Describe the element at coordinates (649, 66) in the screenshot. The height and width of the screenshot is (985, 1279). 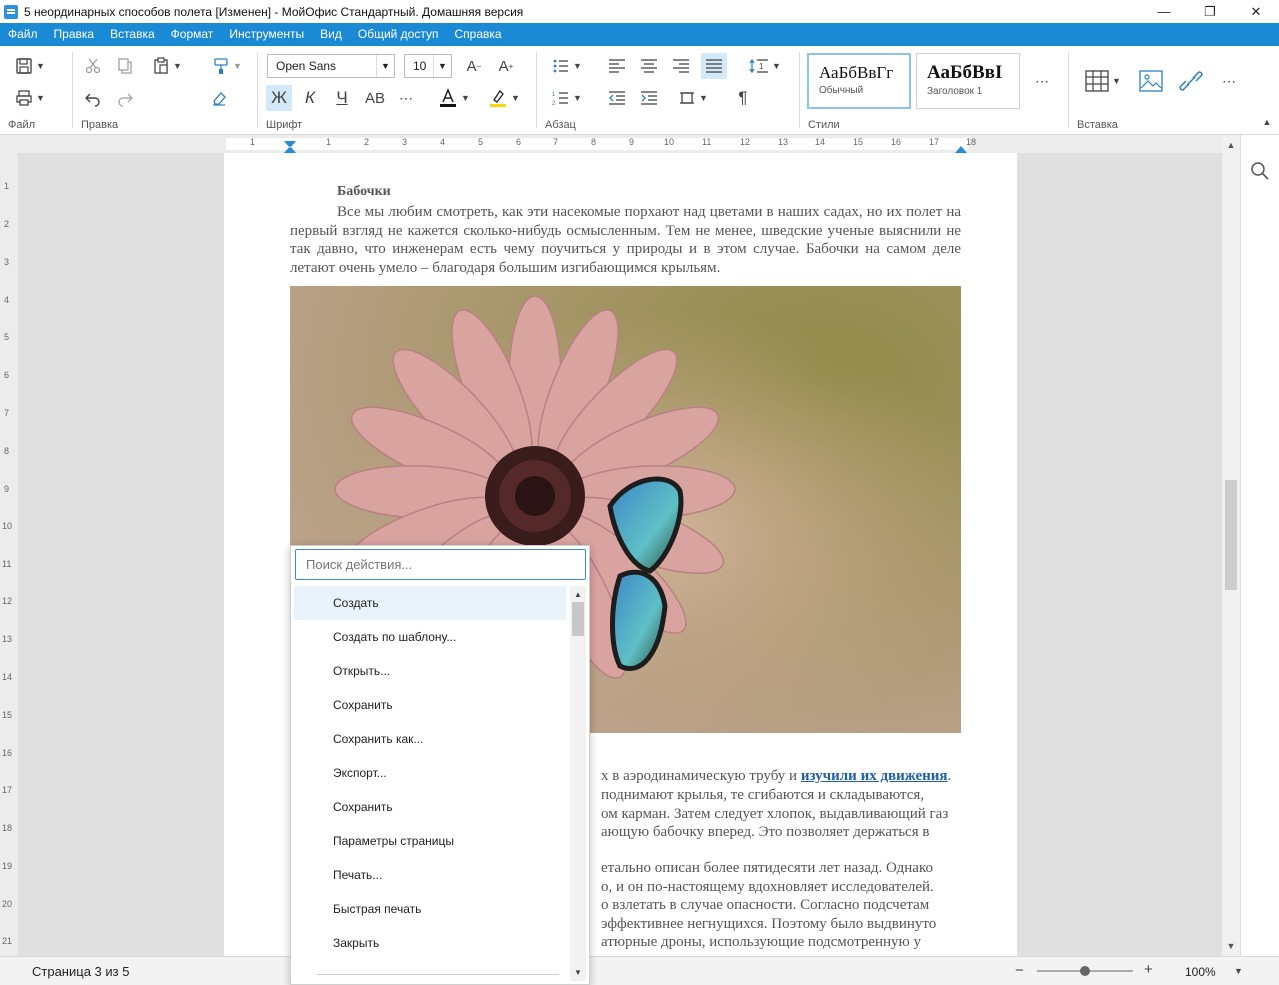
I see `align-center-icon` at that location.